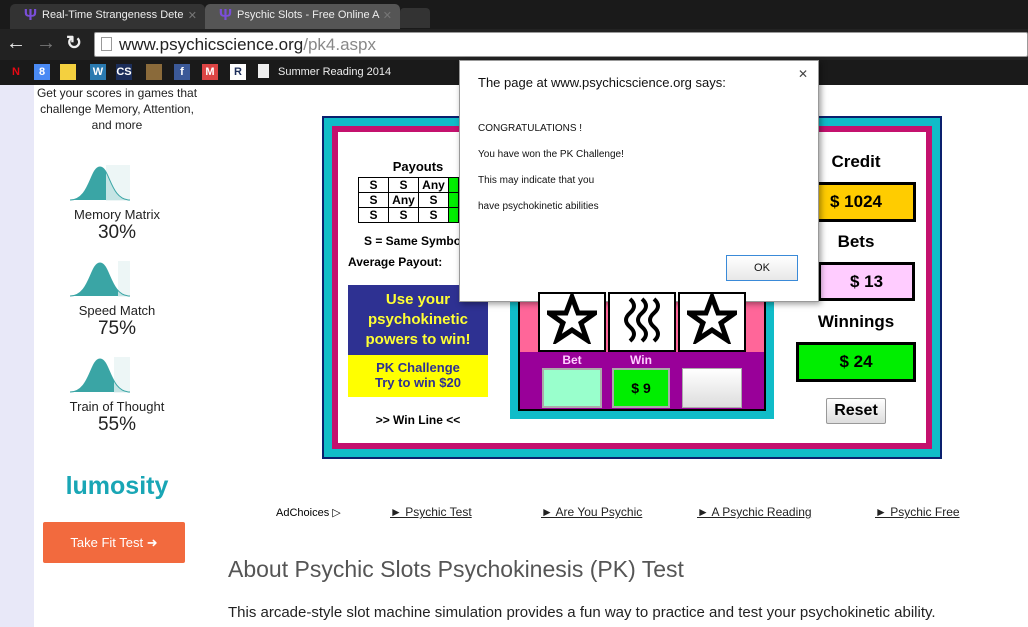  I want to click on facebook-icon: f, so click(182, 72).